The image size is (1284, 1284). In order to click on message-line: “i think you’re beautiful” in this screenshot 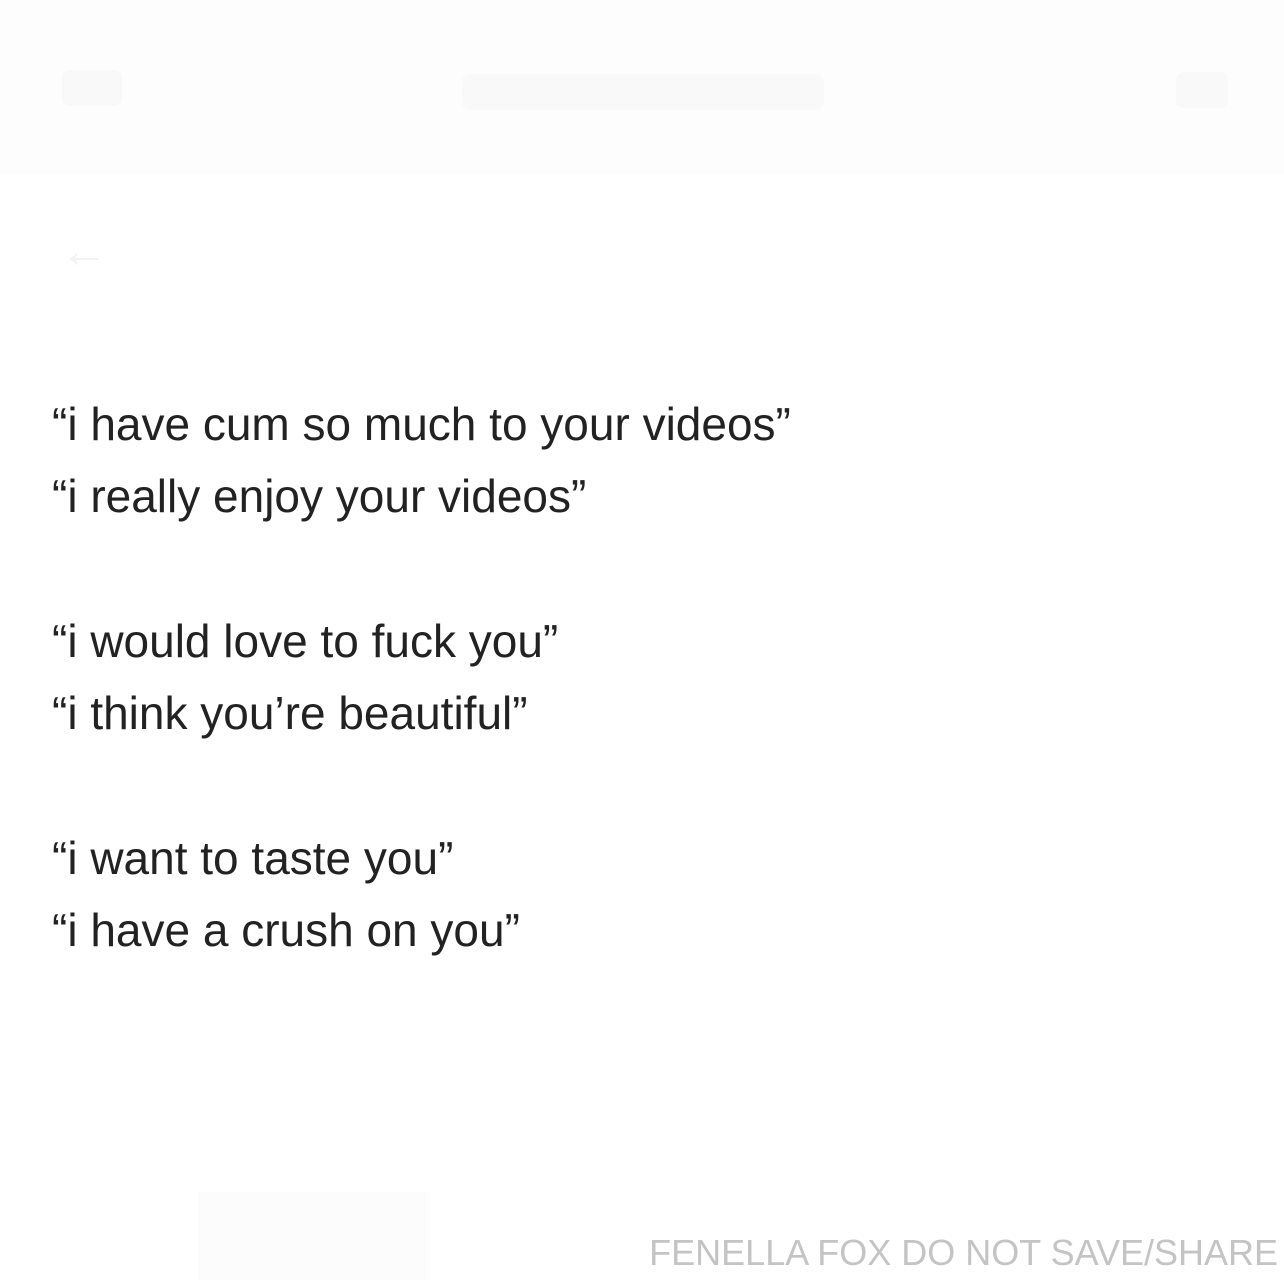, I will do `click(290, 713)`.